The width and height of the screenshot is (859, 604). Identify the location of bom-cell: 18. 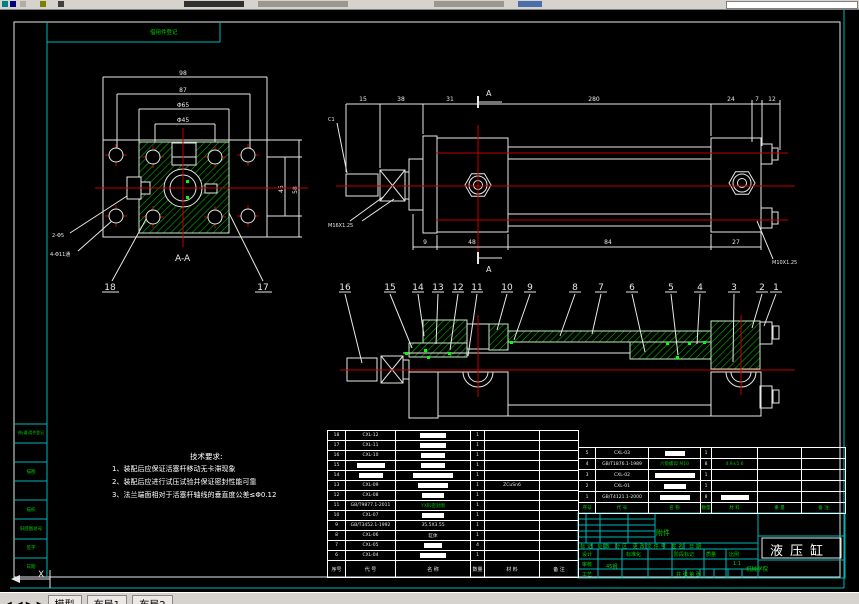
(337, 435).